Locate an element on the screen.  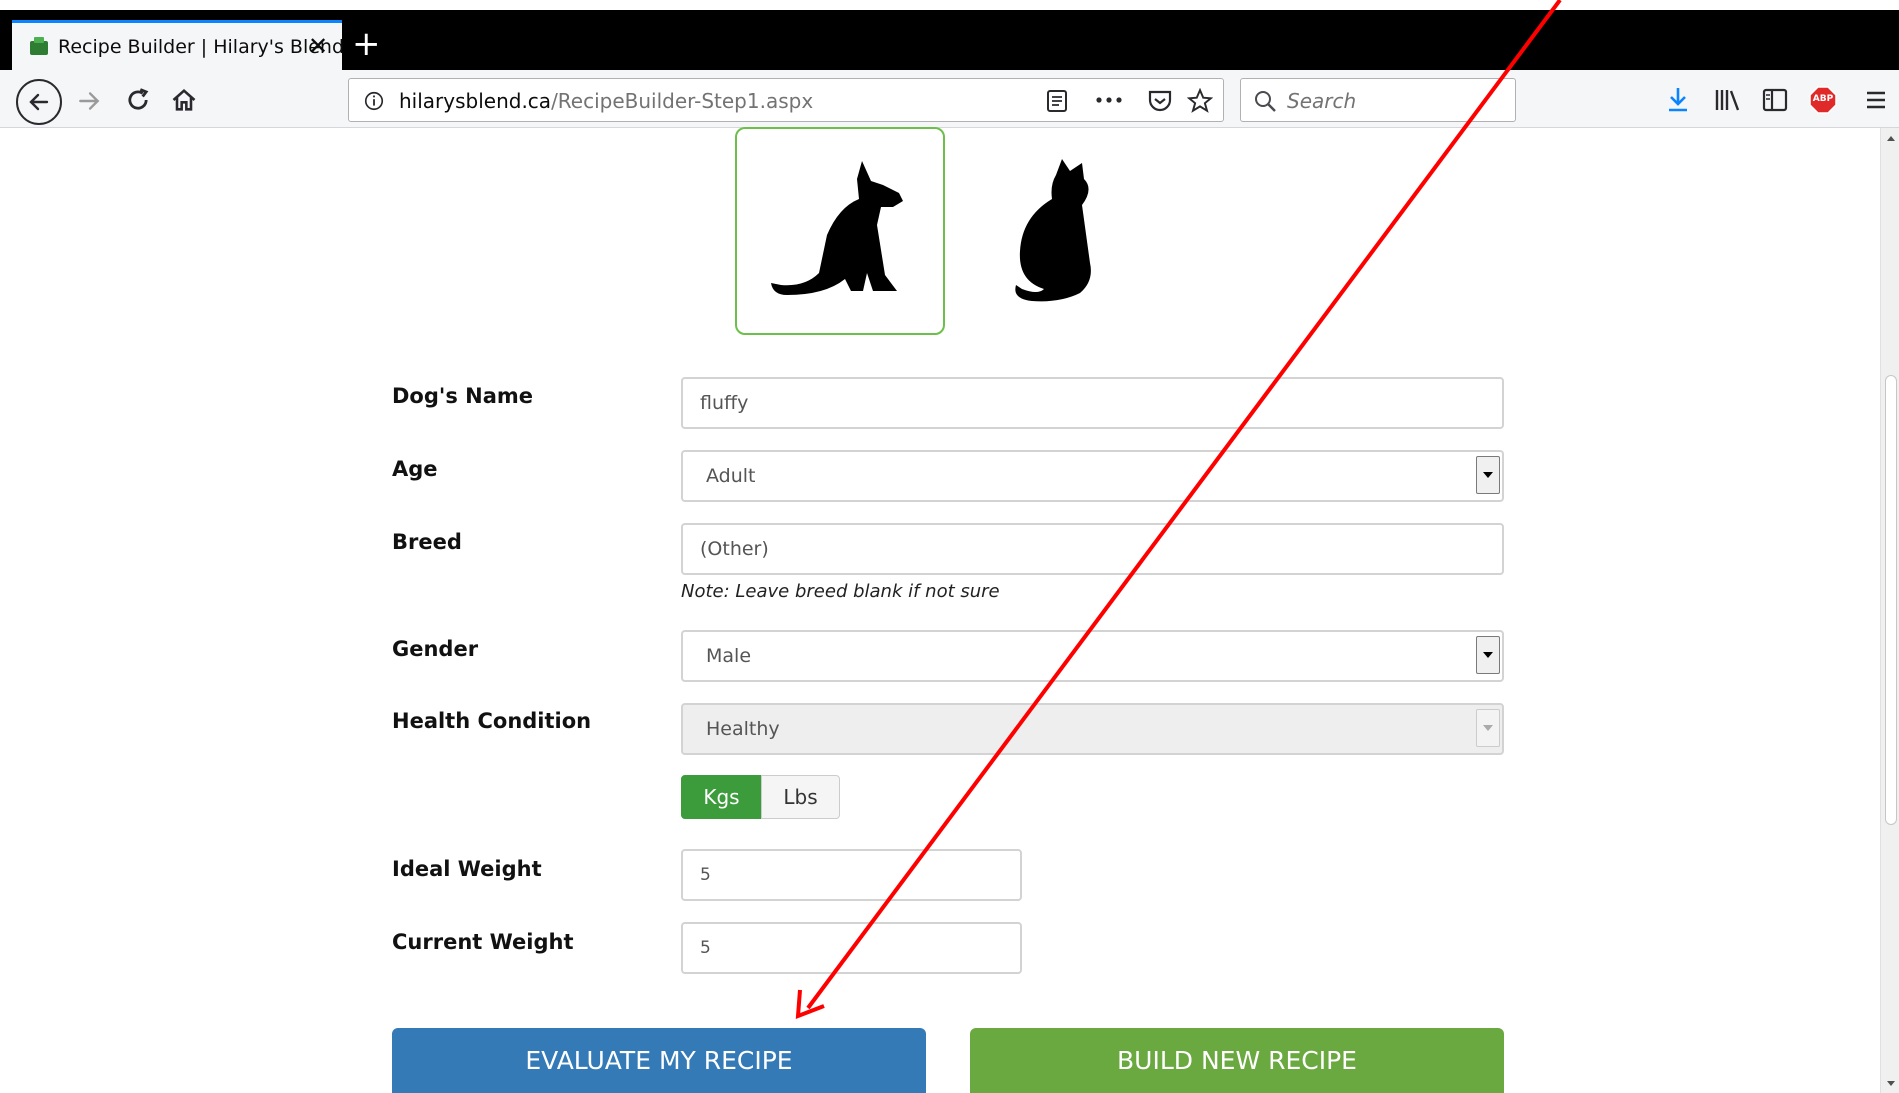
current-weight-label: Current Weight is located at coordinates (483, 942).